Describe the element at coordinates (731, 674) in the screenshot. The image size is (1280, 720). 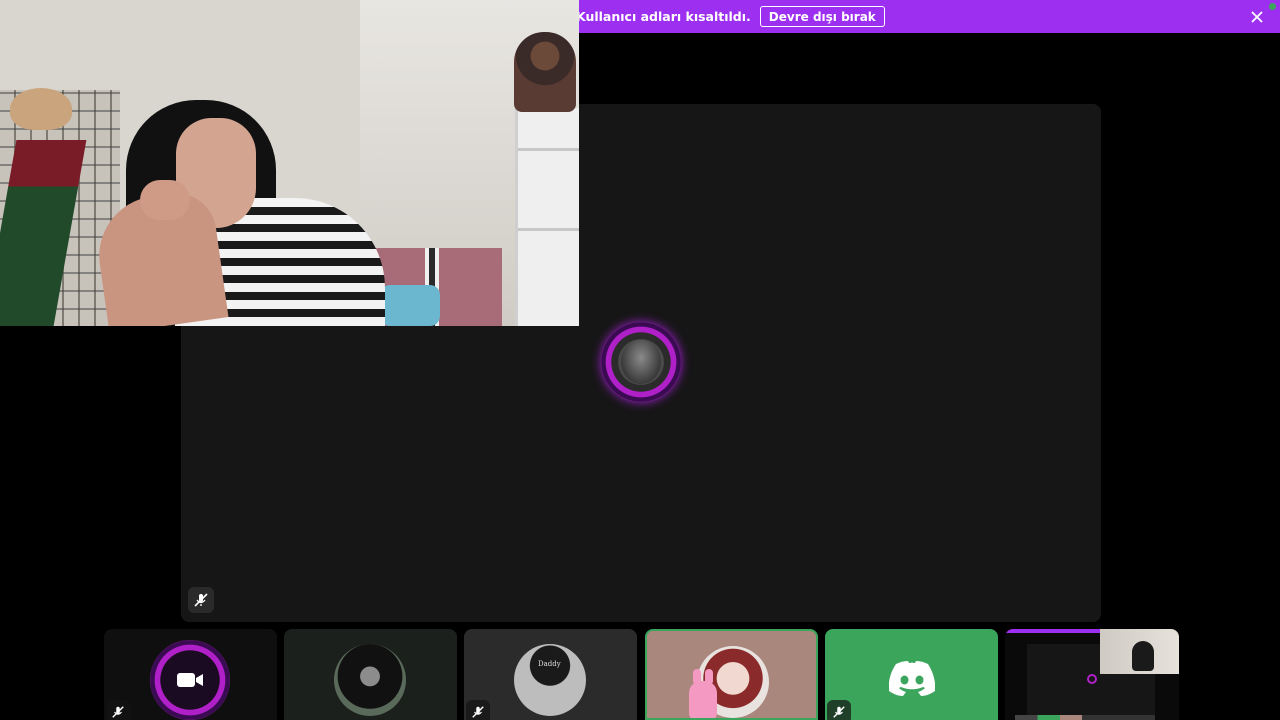
I see `participant-tile-4-speaking` at that location.